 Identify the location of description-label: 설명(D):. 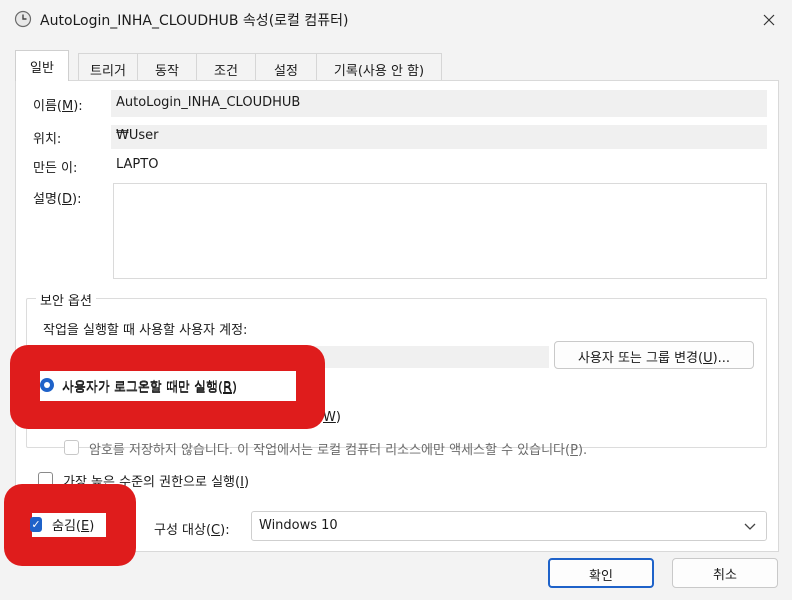
(57, 199).